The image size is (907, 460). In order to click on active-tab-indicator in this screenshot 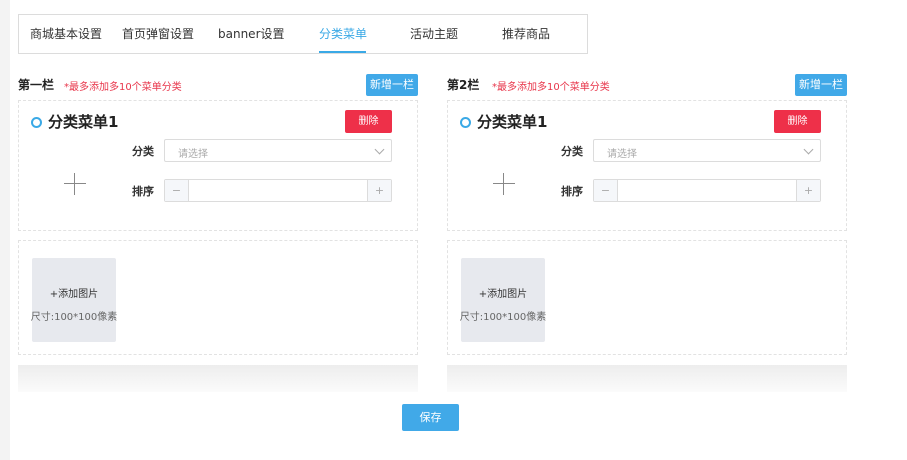, I will do `click(342, 52)`.